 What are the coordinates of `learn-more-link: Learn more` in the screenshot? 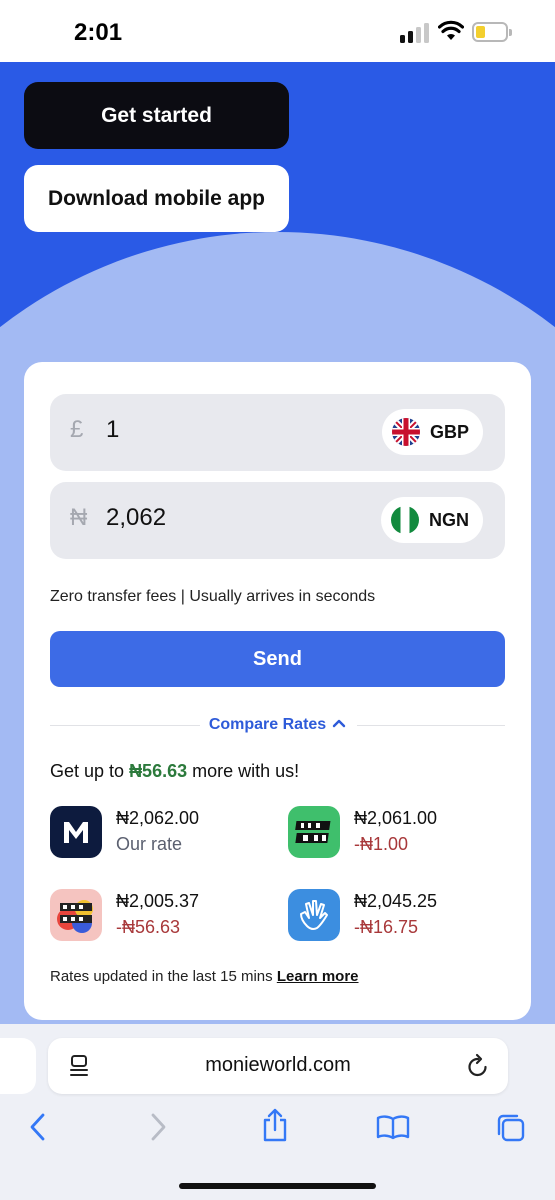 It's located at (318, 976).